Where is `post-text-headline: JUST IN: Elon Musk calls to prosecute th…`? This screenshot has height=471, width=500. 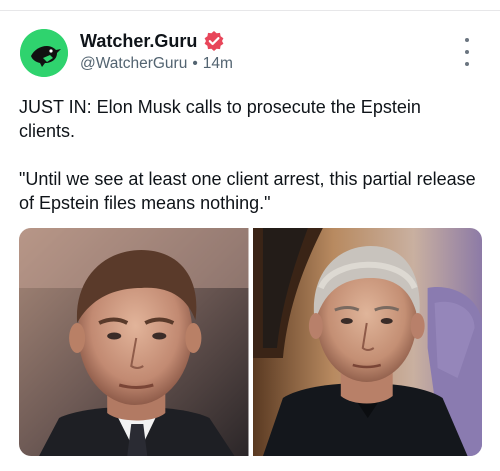 post-text-headline: JUST IN: Elon Musk calls to prosecute th… is located at coordinates (220, 119).